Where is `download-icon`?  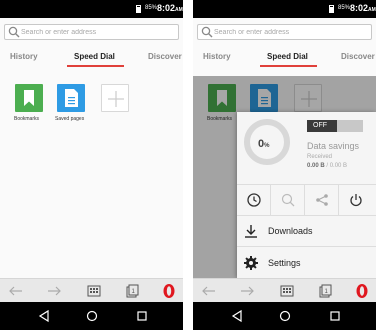
download-icon is located at coordinates (251, 231).